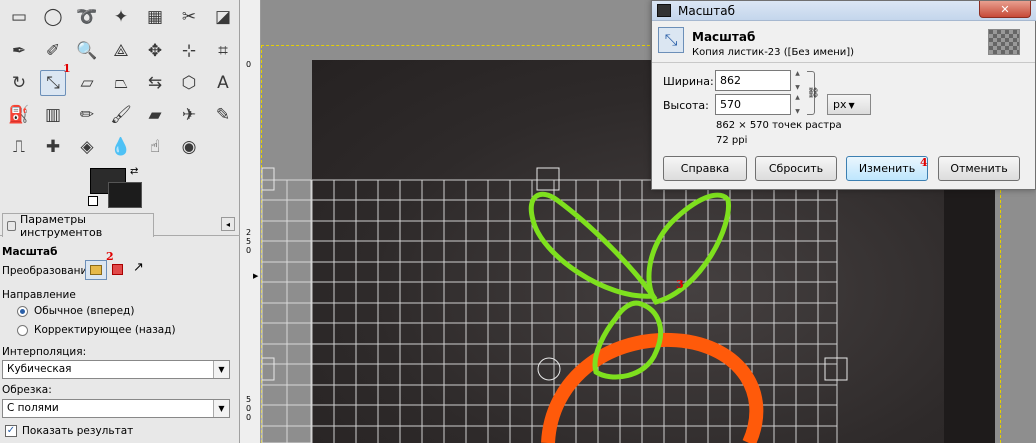 This screenshot has height=443, width=1036. What do you see at coordinates (155, 115) in the screenshot?
I see `eraser-icon: ▰` at bounding box center [155, 115].